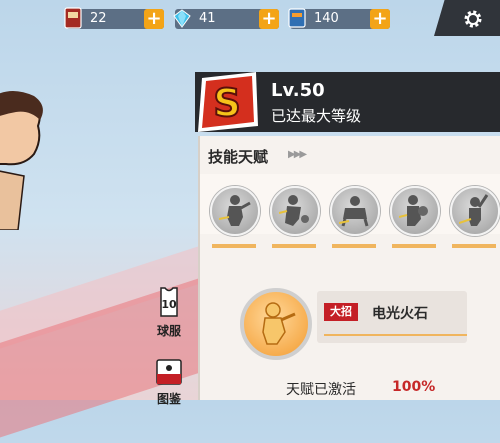 This screenshot has height=443, width=500. Describe the element at coordinates (414, 387) in the screenshot. I see `talent-activated-value: 100%` at that location.